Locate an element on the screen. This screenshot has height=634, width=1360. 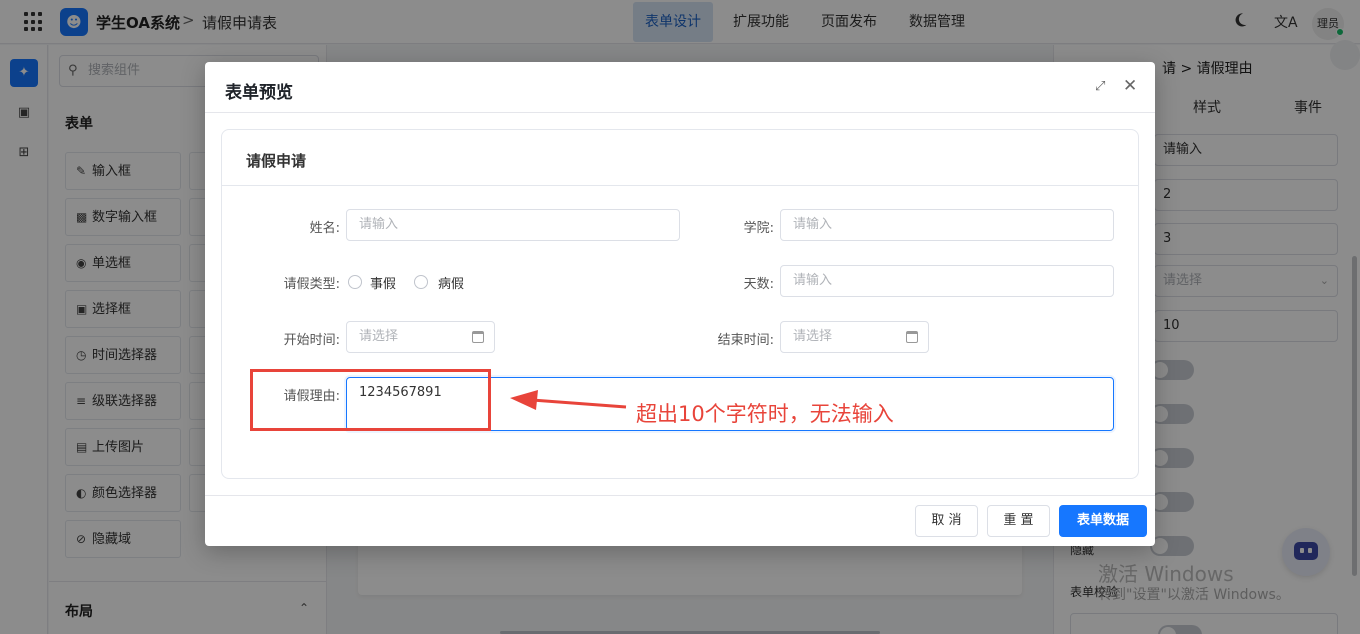
close-icon: ✕ is located at coordinates (1130, 86).